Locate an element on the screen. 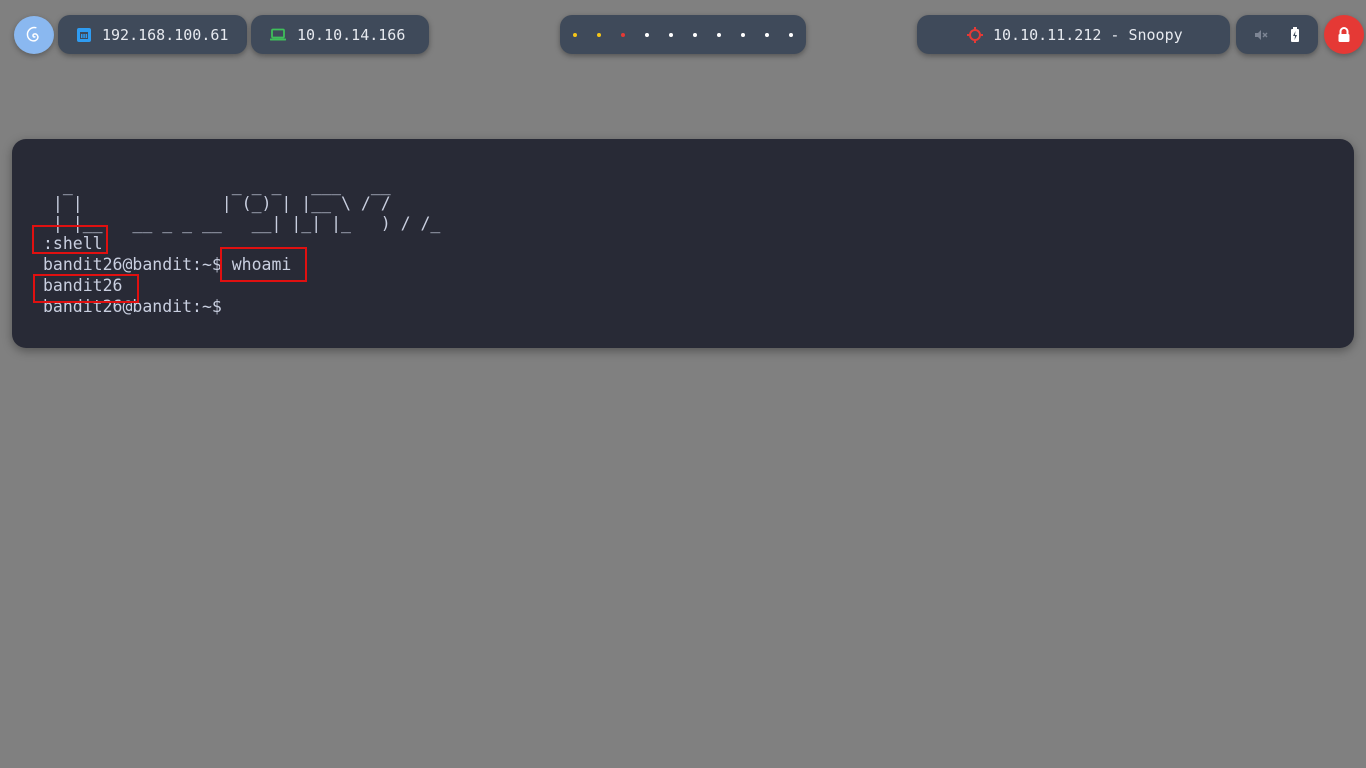 The height and width of the screenshot is (768, 1366). ethernet-ip-widget: 192.168.100.61 is located at coordinates (152, 34).